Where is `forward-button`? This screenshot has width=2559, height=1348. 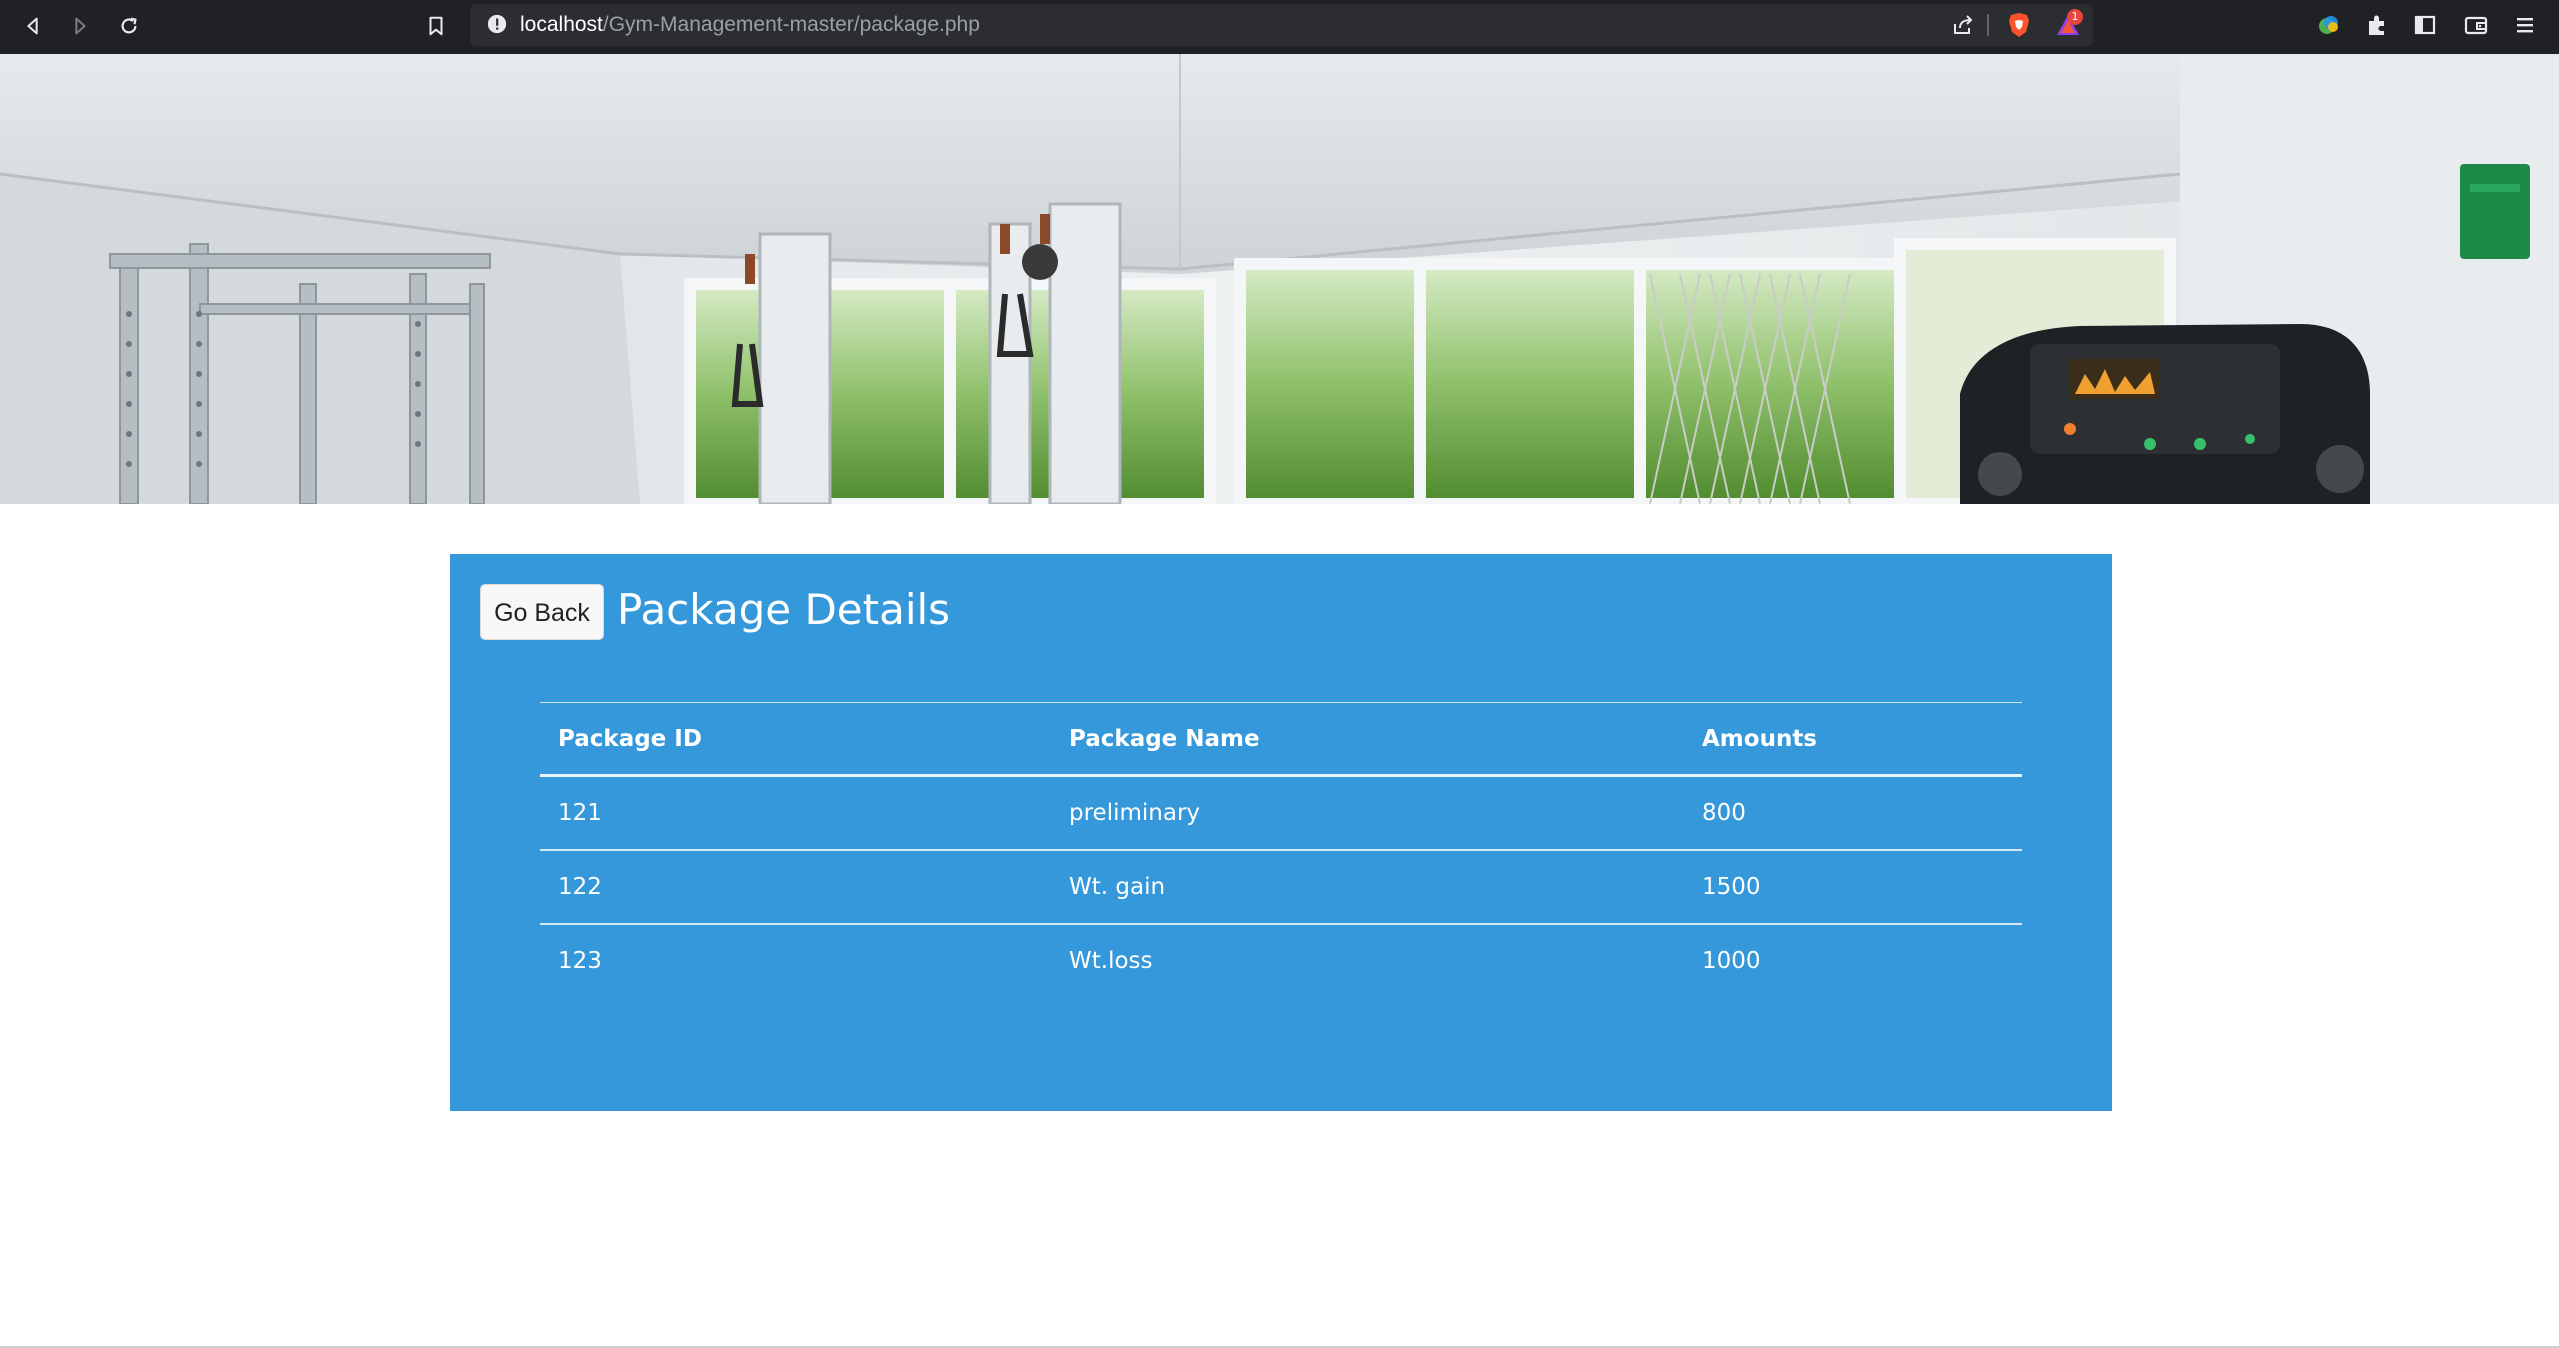
forward-button is located at coordinates (80, 26).